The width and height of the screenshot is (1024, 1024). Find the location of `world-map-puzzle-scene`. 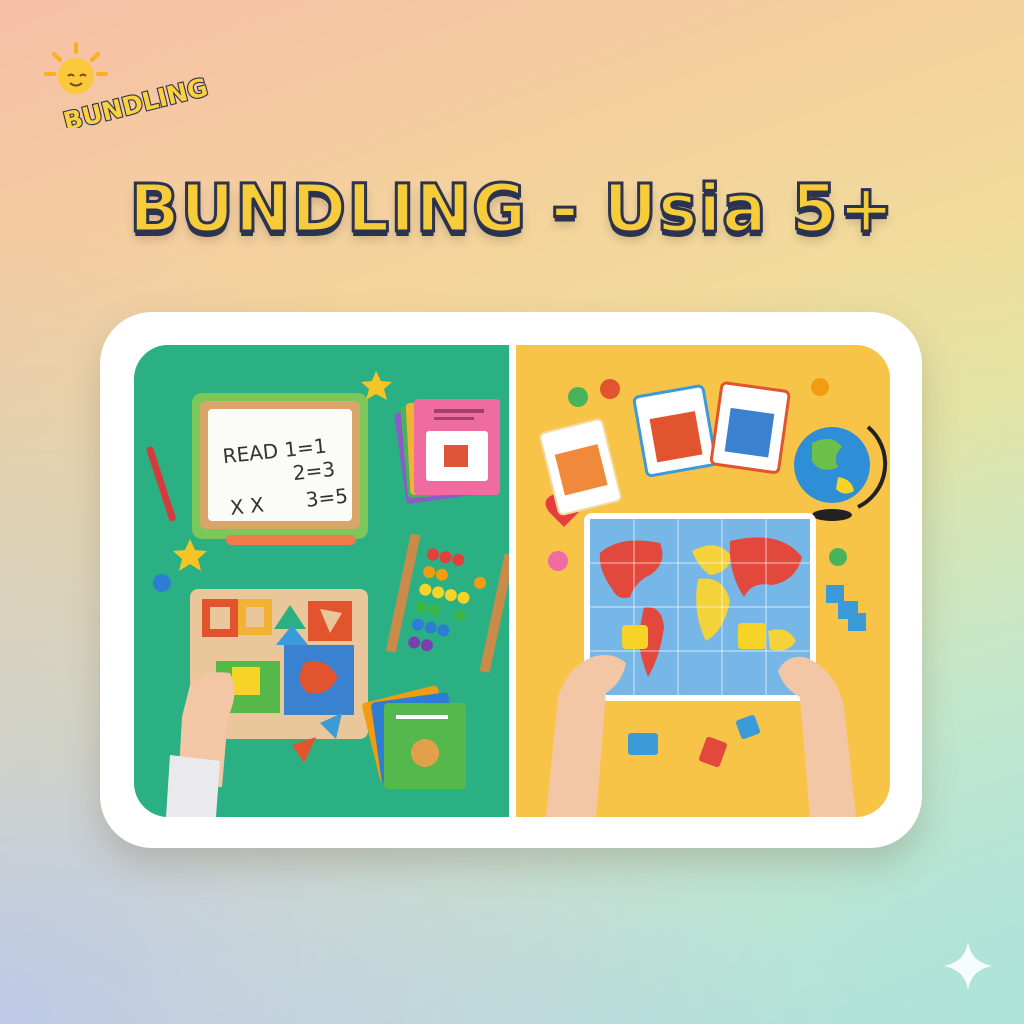

world-map-puzzle-scene is located at coordinates (713, 597).